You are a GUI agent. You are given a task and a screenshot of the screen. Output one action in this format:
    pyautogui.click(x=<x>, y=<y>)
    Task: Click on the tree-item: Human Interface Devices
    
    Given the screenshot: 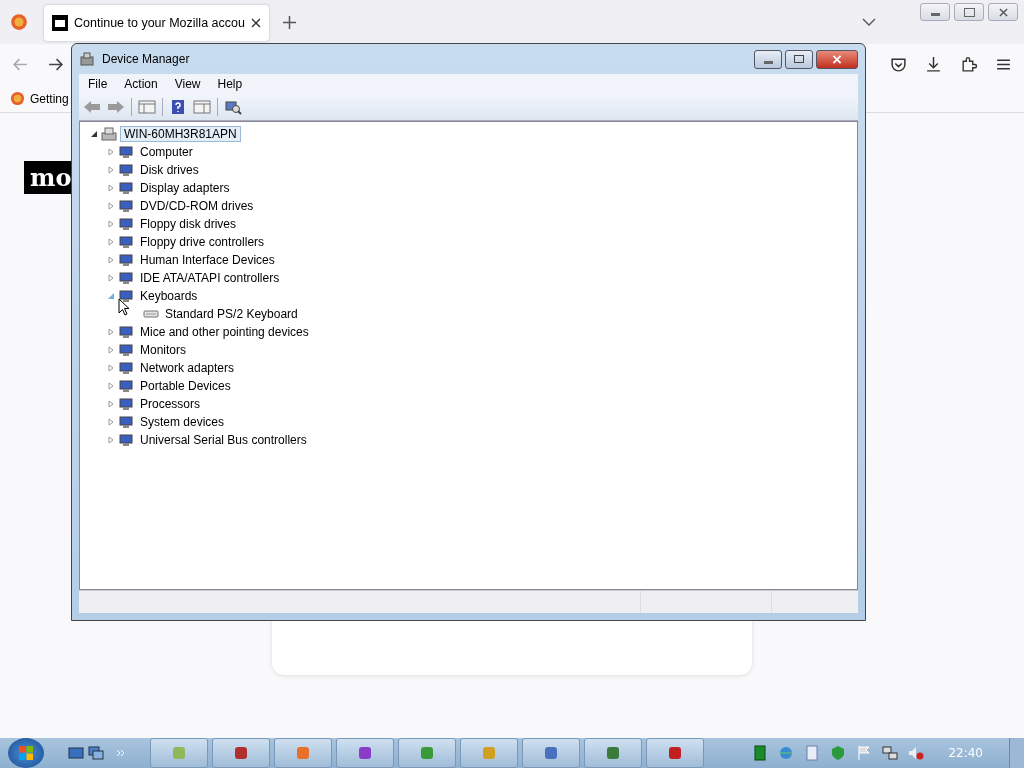 What is the action you would take?
    pyautogui.click(x=207, y=260)
    